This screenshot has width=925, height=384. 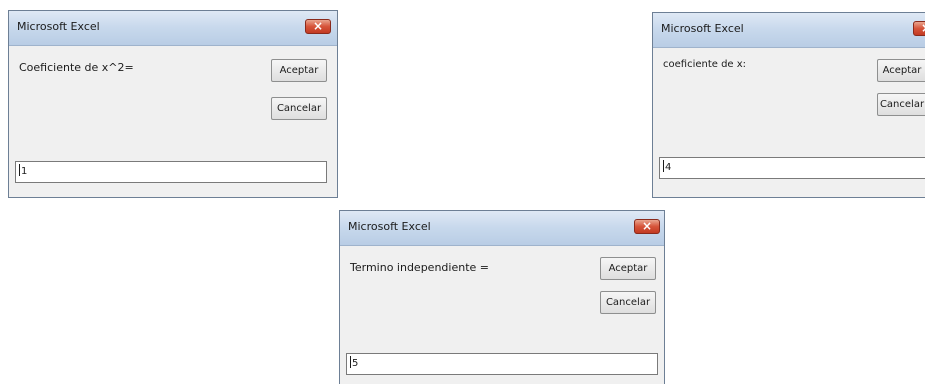 What do you see at coordinates (76, 67) in the screenshot?
I see `prompt-text: Coeficiente de x^2=` at bounding box center [76, 67].